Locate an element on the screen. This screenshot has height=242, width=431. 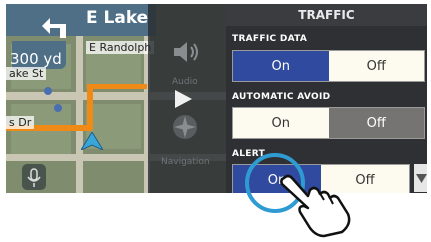
side-label-audio: Audio is located at coordinates (185, 82).